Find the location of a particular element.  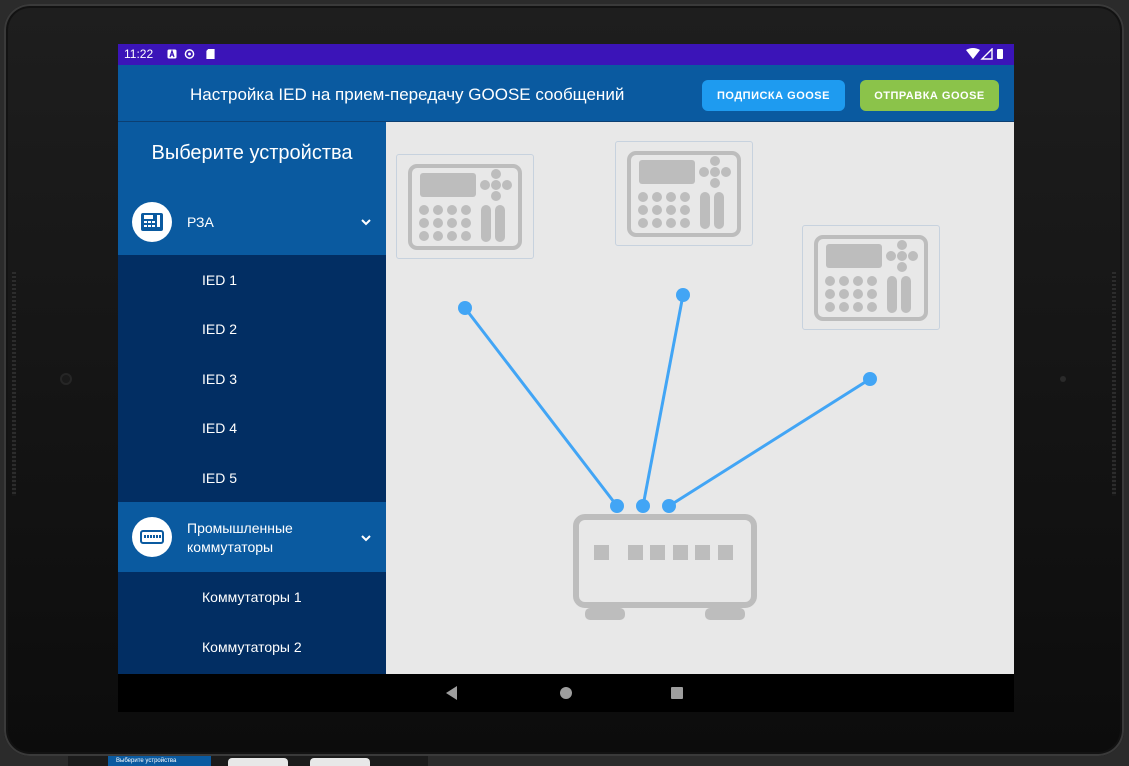

wifi-signal-battery-icon is located at coordinates (984, 54).